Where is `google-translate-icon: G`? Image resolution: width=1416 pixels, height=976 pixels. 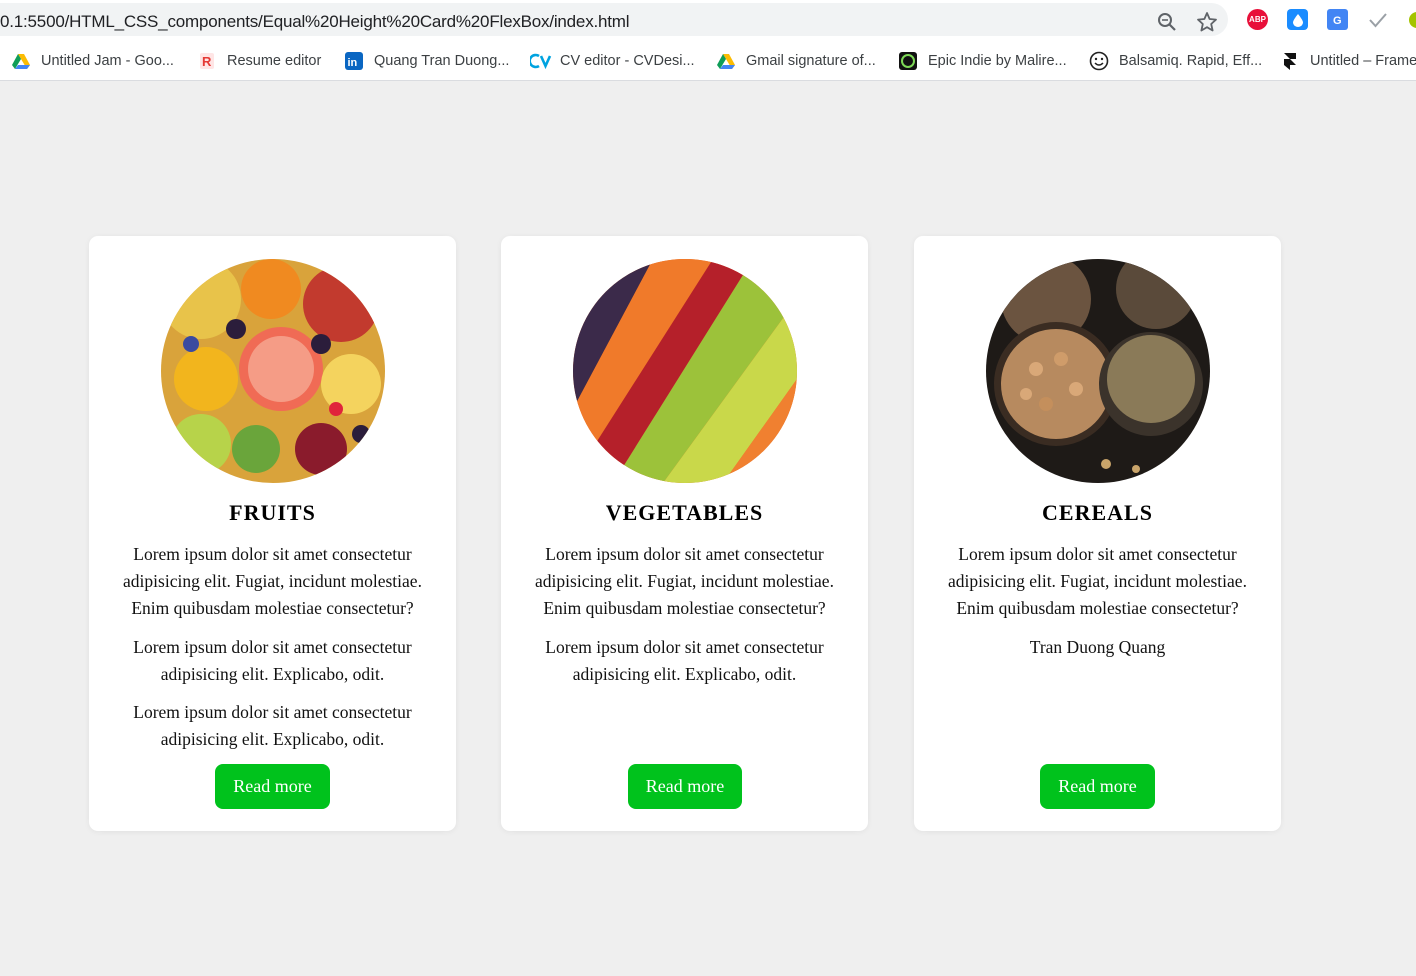 google-translate-icon: G is located at coordinates (1337, 19).